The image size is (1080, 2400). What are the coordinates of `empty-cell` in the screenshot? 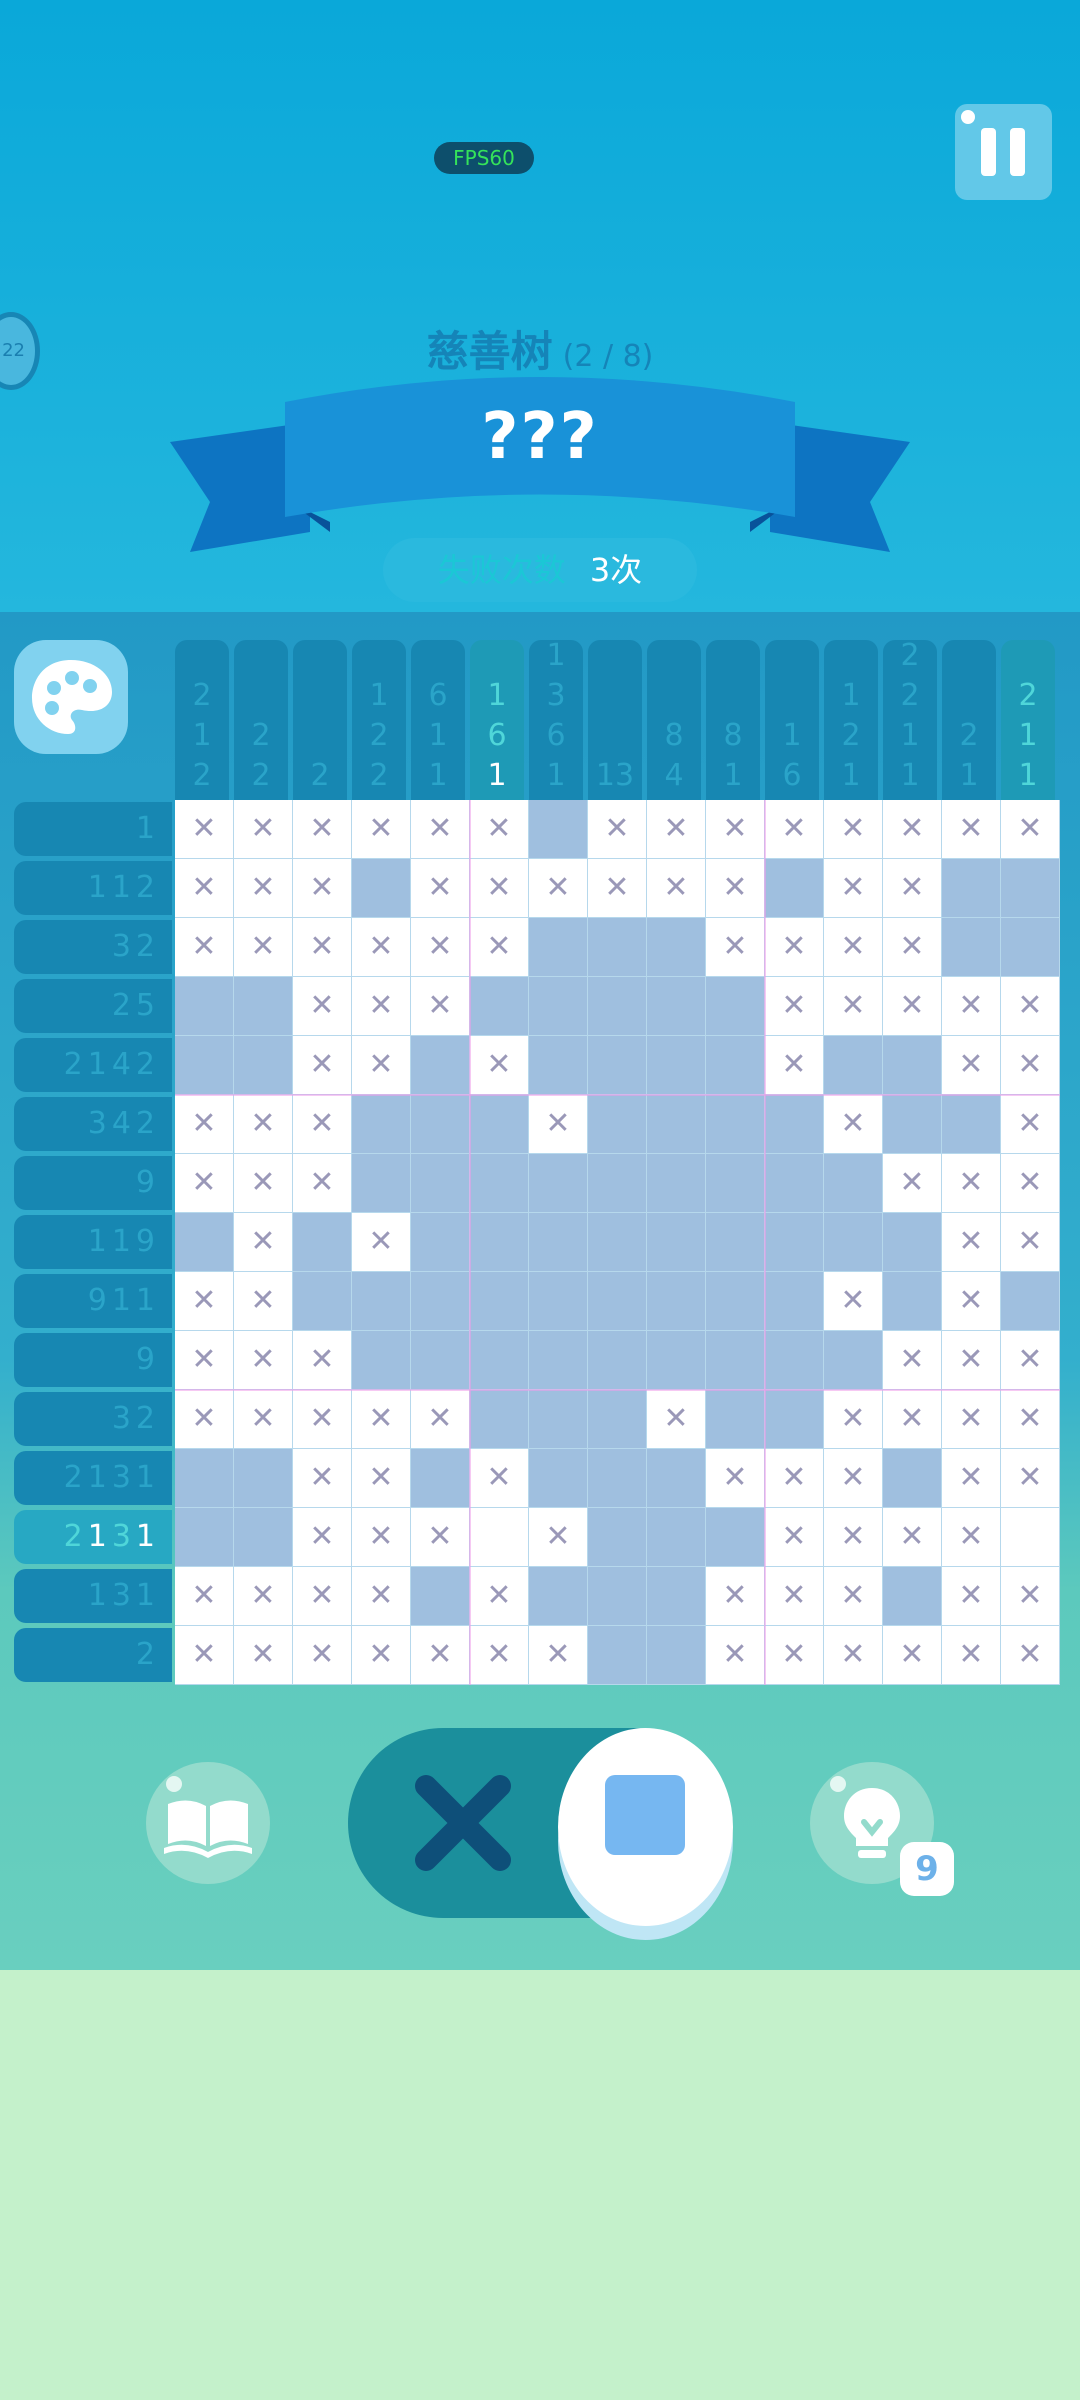 It's located at (499, 1537).